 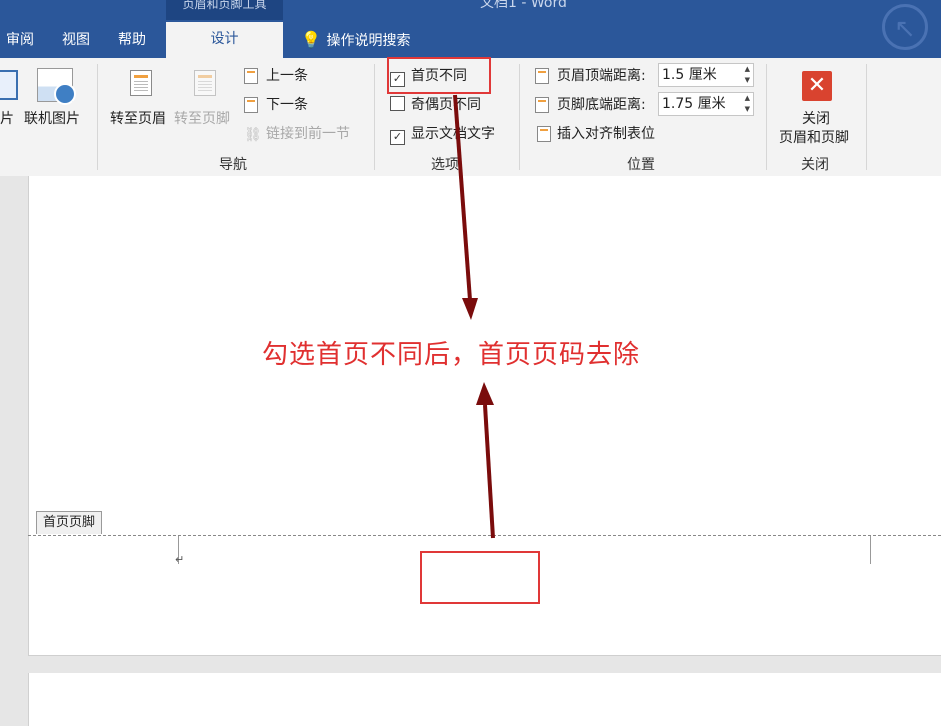 What do you see at coordinates (451, 355) in the screenshot?
I see `annotation-text: 勾选首页不同后，首页页码去除` at bounding box center [451, 355].